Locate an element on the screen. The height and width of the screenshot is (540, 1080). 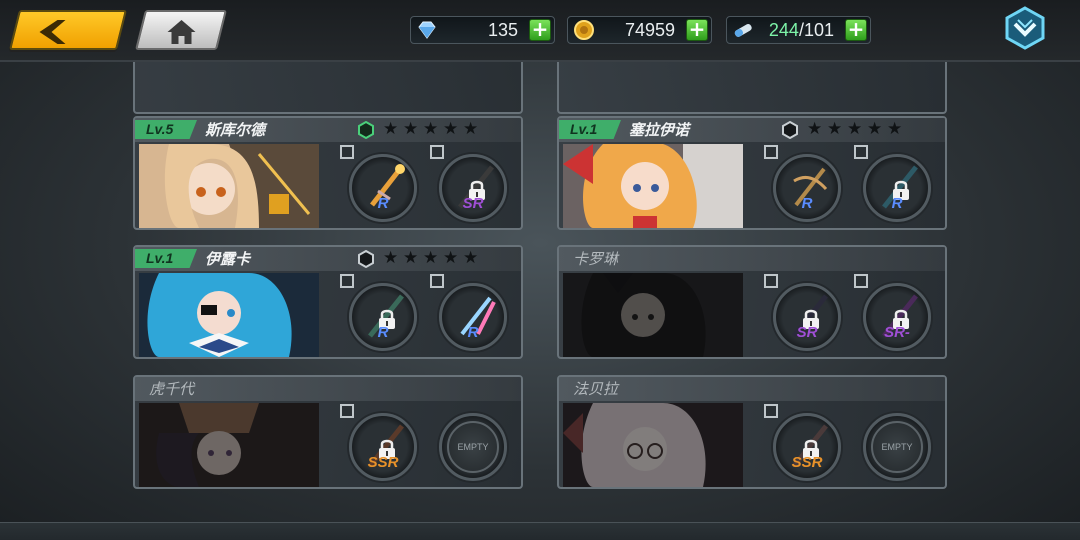
gold-coin-icon is located at coordinates (584, 30).